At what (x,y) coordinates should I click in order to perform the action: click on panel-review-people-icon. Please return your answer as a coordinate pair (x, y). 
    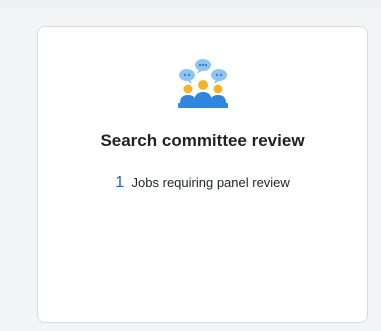
    Looking at the image, I should click on (203, 83).